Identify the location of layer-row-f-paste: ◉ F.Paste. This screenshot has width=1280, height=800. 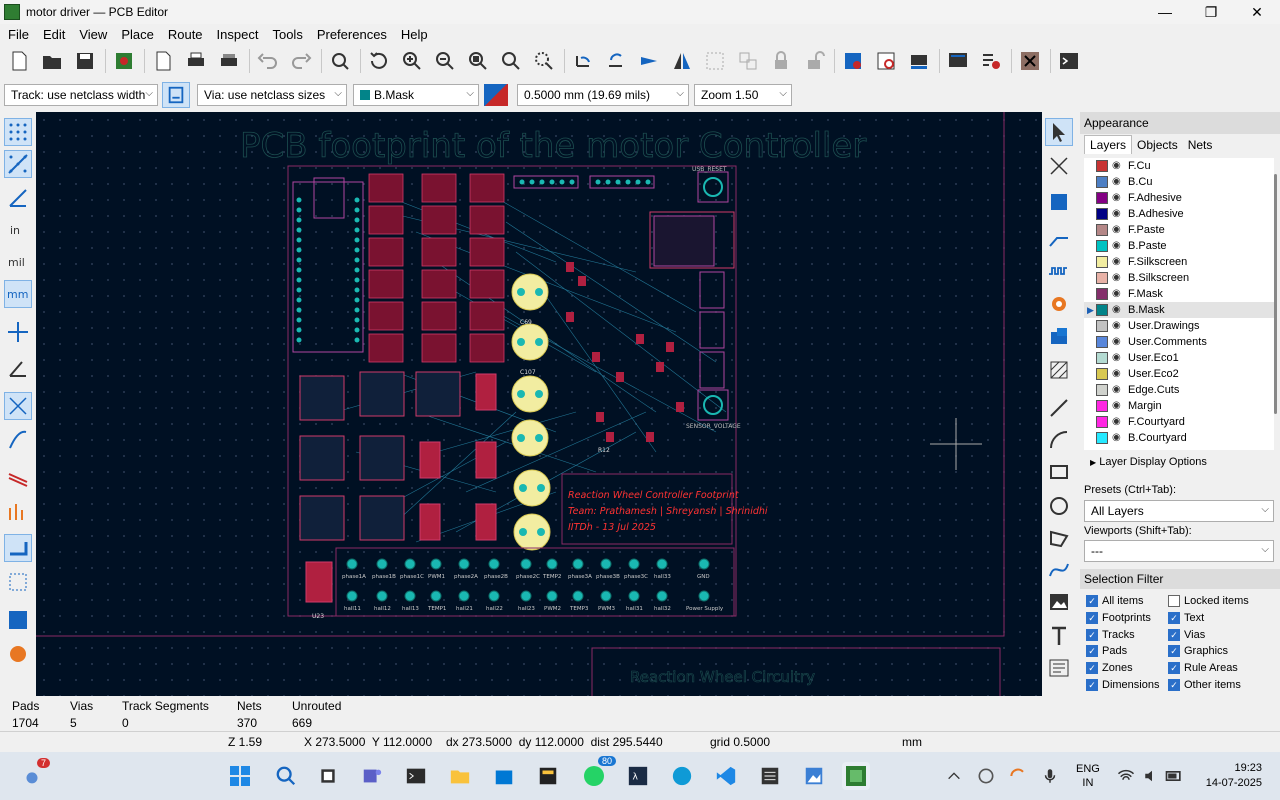
(1179, 230).